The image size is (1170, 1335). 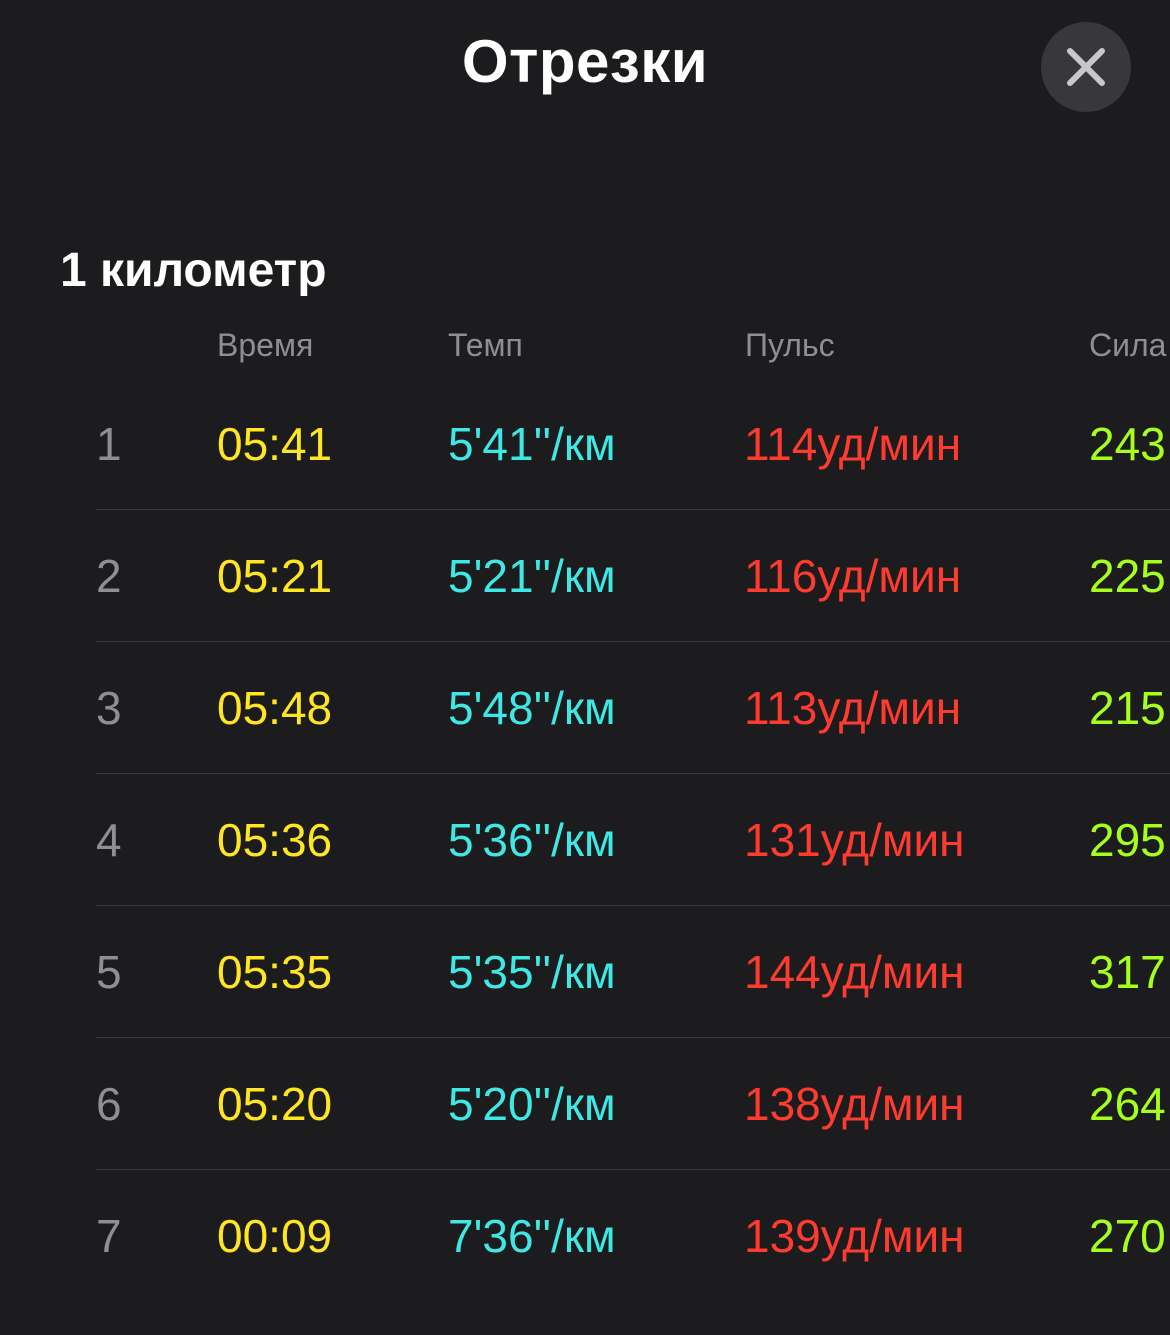 I want to click on split-index: 7, so click(x=109, y=1236).